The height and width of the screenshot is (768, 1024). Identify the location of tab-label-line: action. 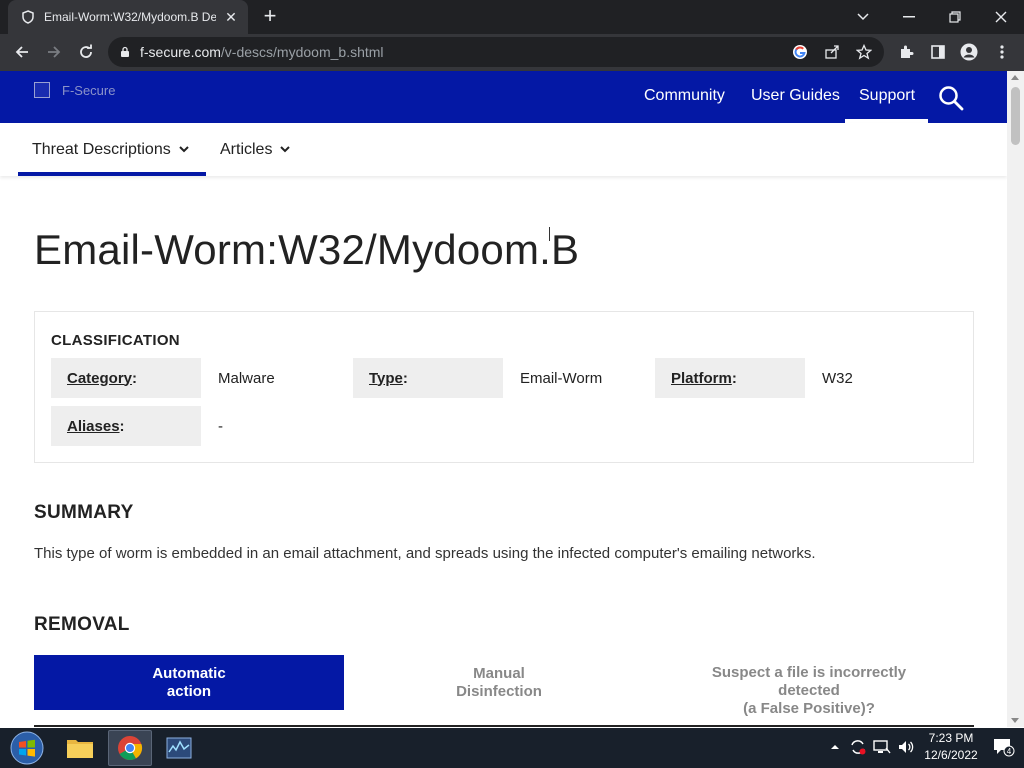
(189, 691).